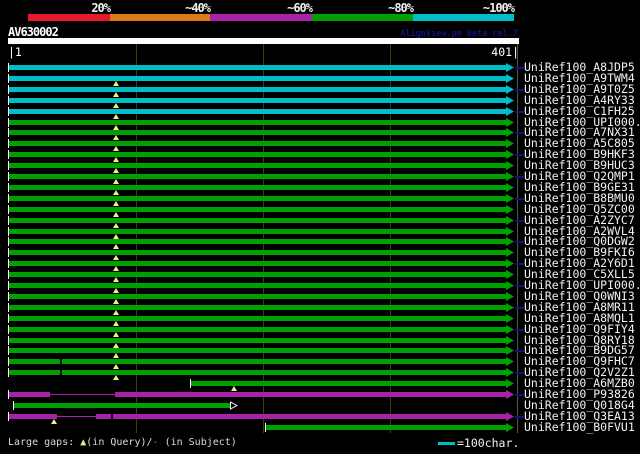  I want to click on gridline, so click(517, 238).